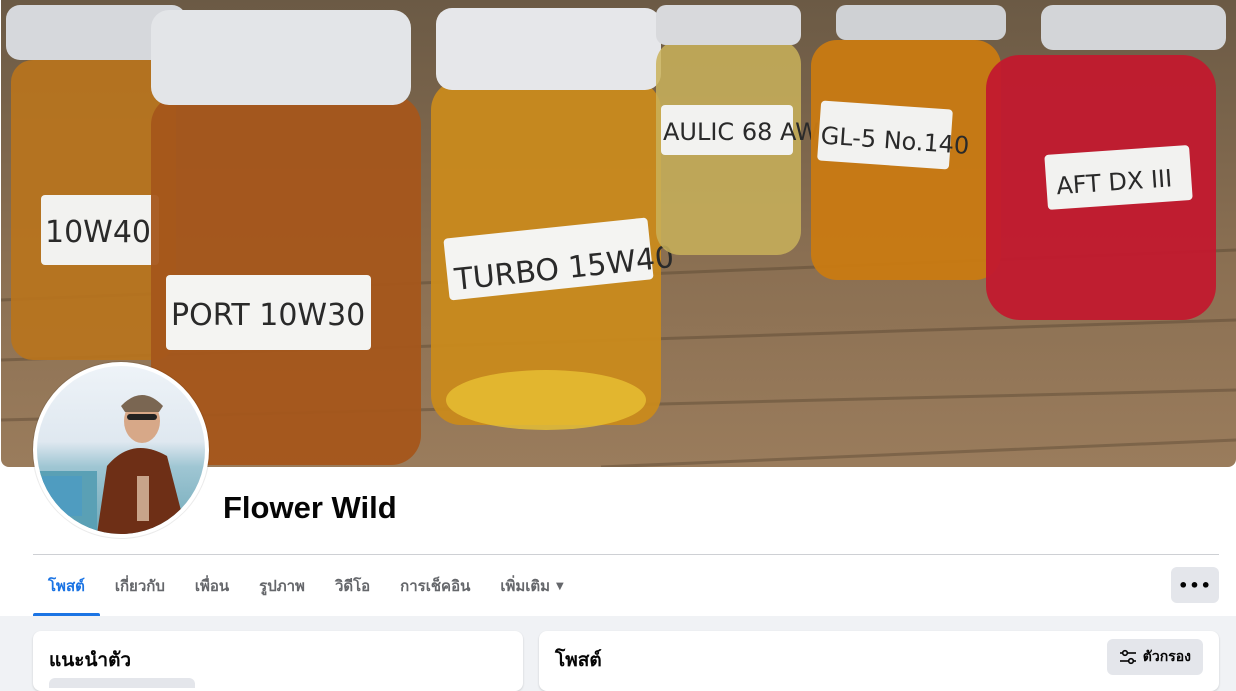 The width and height of the screenshot is (1236, 691). I want to click on tab-label: เกี่ยวกับ, so click(139, 586).